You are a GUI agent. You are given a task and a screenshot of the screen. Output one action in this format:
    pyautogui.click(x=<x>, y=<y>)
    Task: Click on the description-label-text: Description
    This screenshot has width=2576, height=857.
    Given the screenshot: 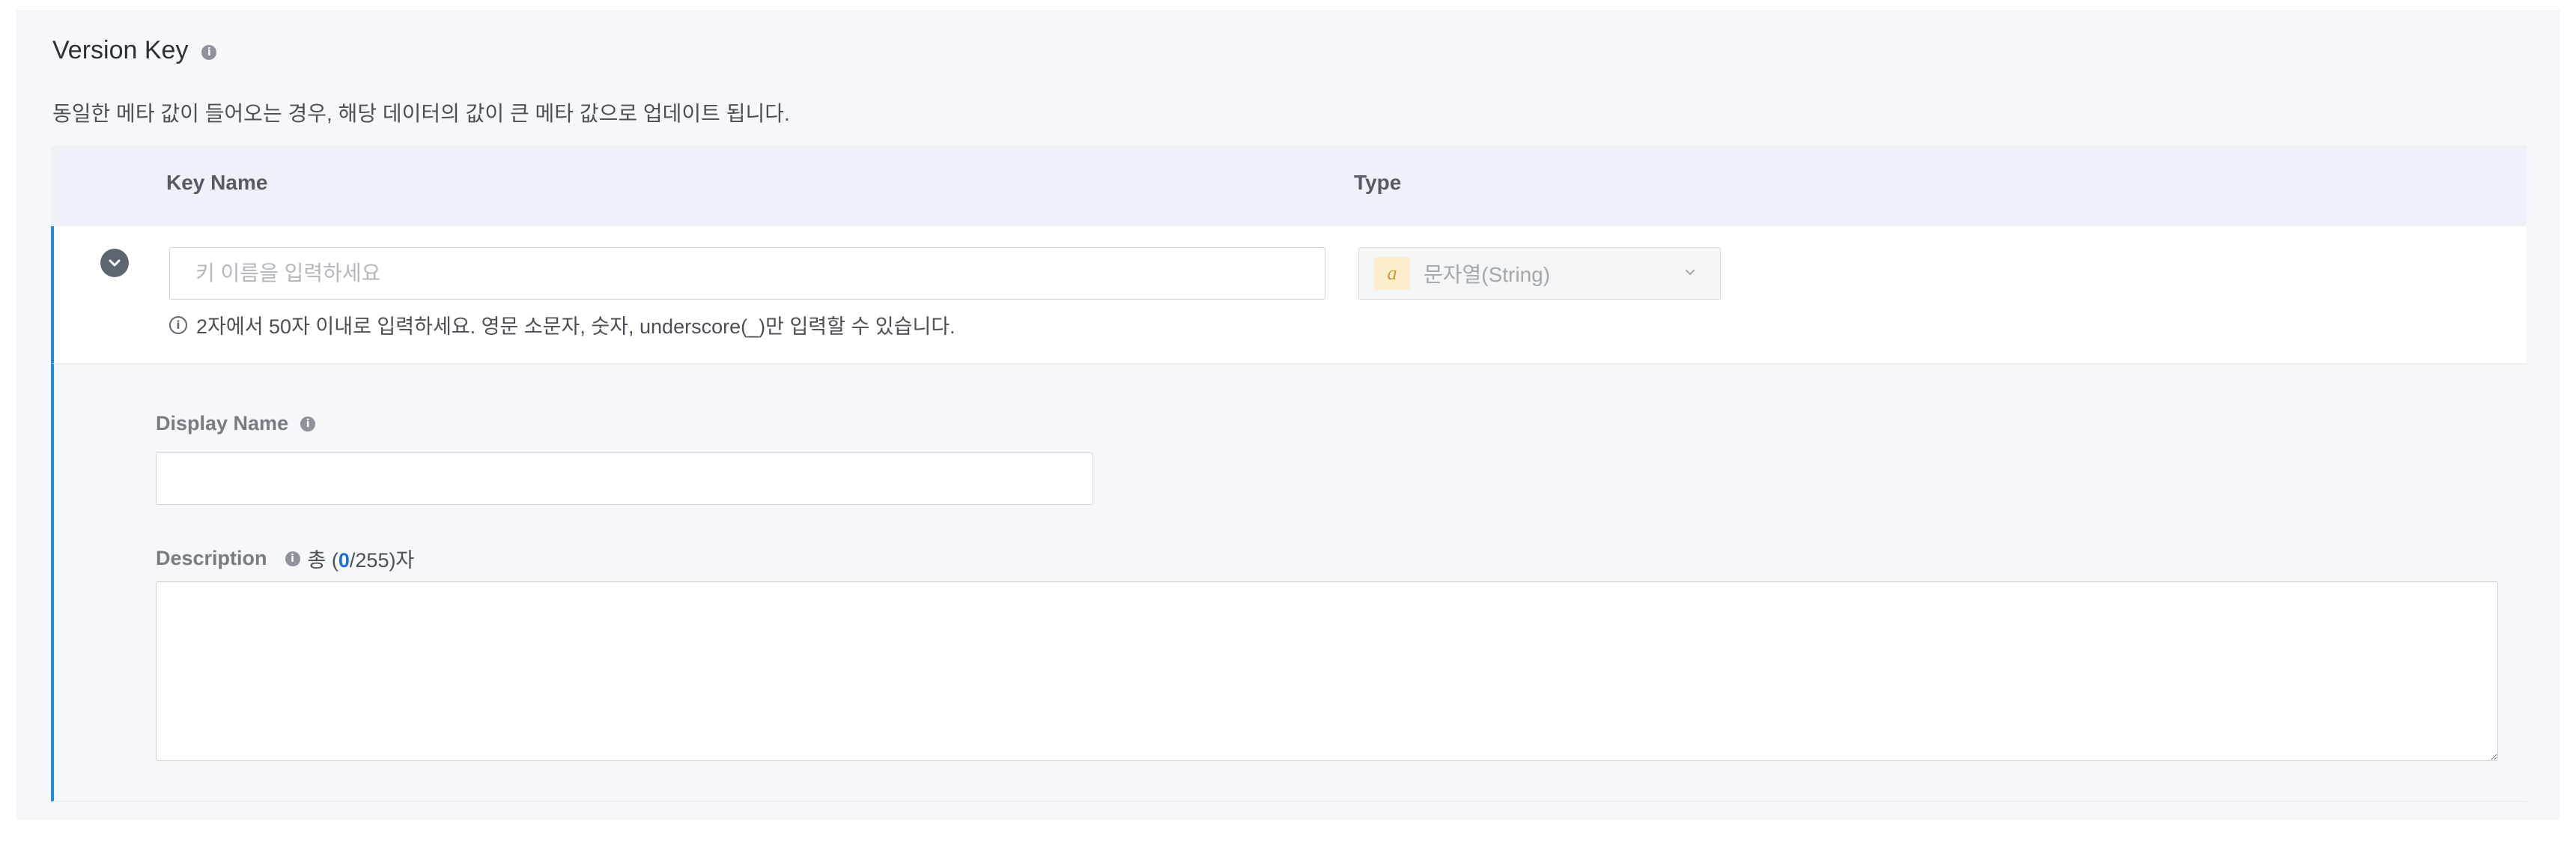 What is the action you would take?
    pyautogui.click(x=211, y=558)
    